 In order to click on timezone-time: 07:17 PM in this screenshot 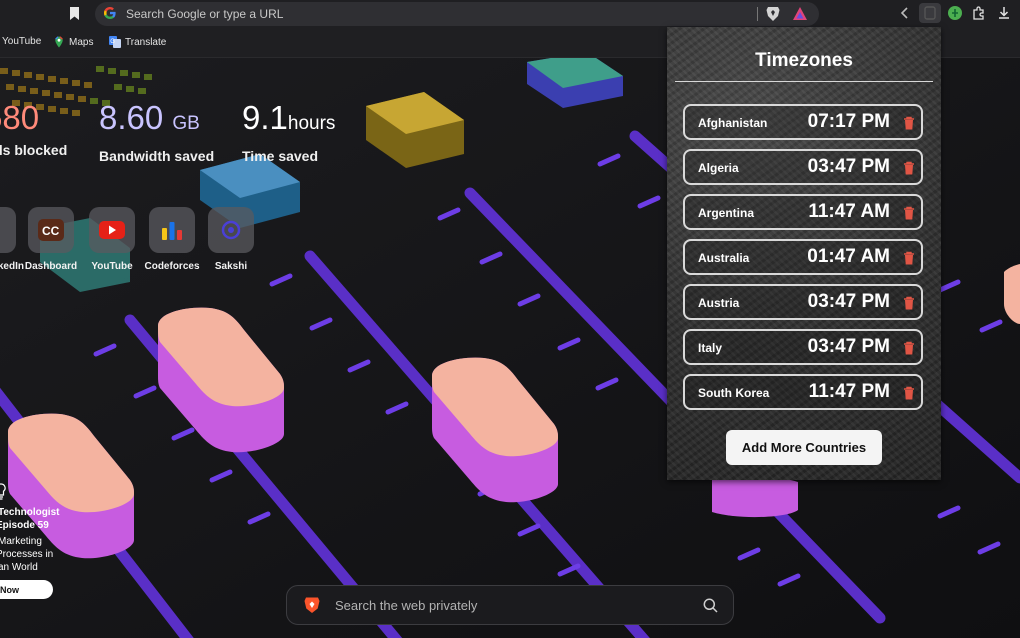, I will do `click(848, 121)`.